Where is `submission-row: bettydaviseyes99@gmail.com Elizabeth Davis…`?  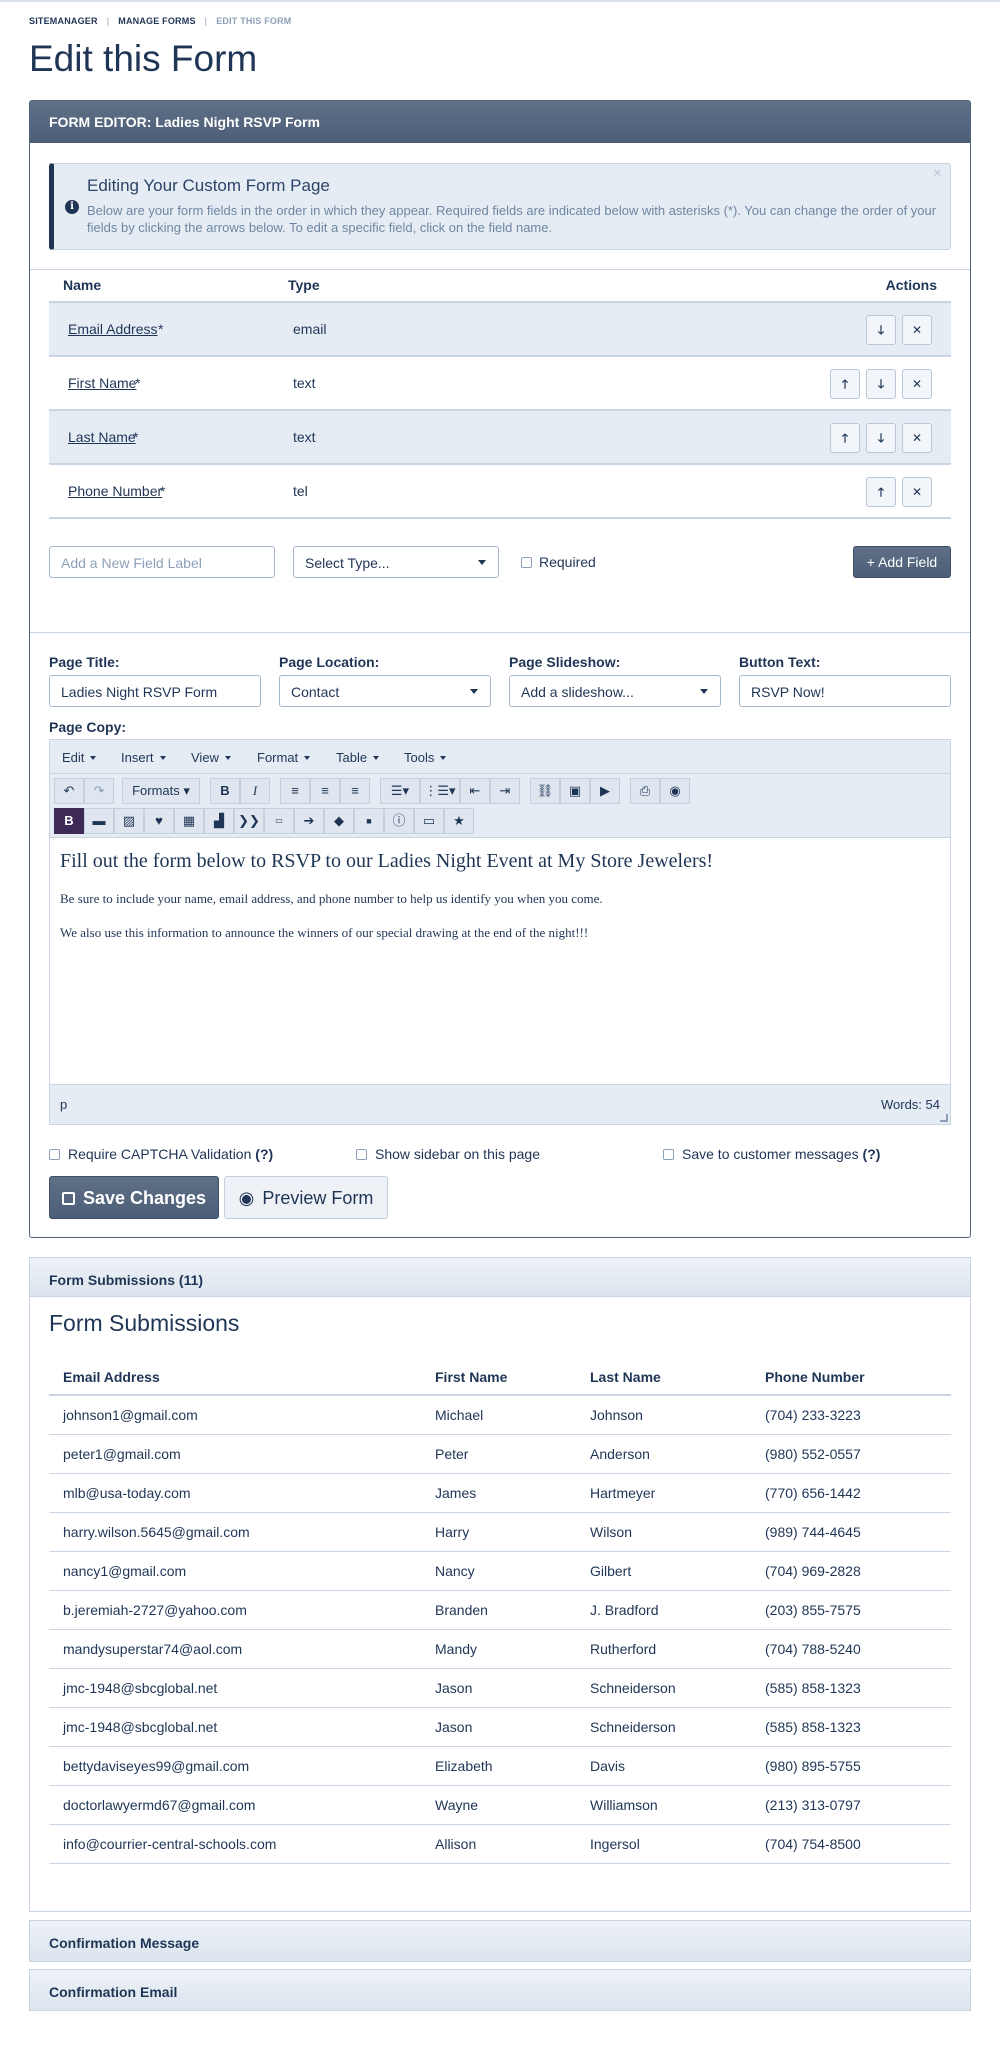
submission-row: bettydaviseyes99@gmail.com Elizabeth Davis… is located at coordinates (500, 1766).